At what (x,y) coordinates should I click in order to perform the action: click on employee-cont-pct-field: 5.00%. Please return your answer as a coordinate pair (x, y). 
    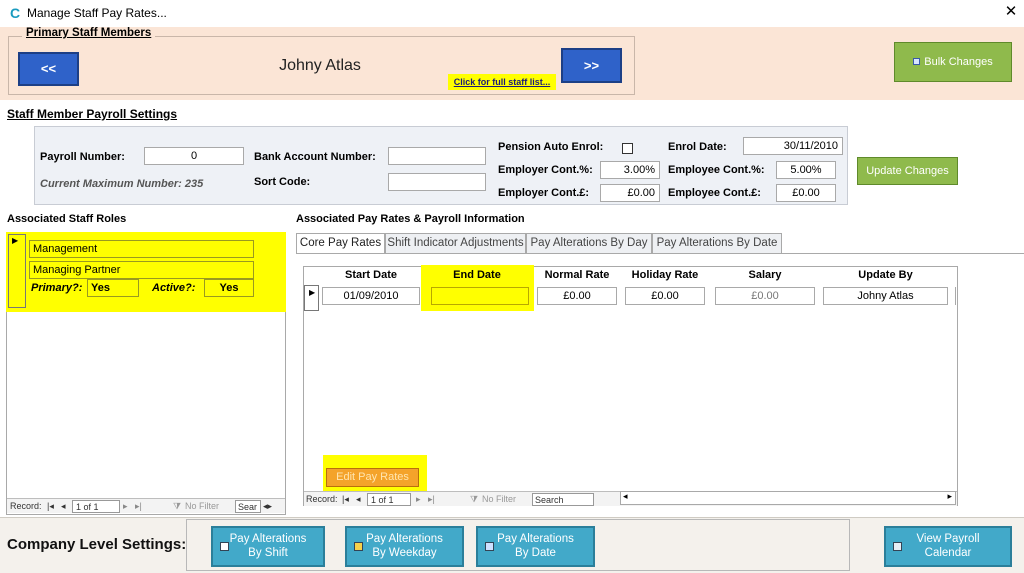
    Looking at the image, I should click on (806, 170).